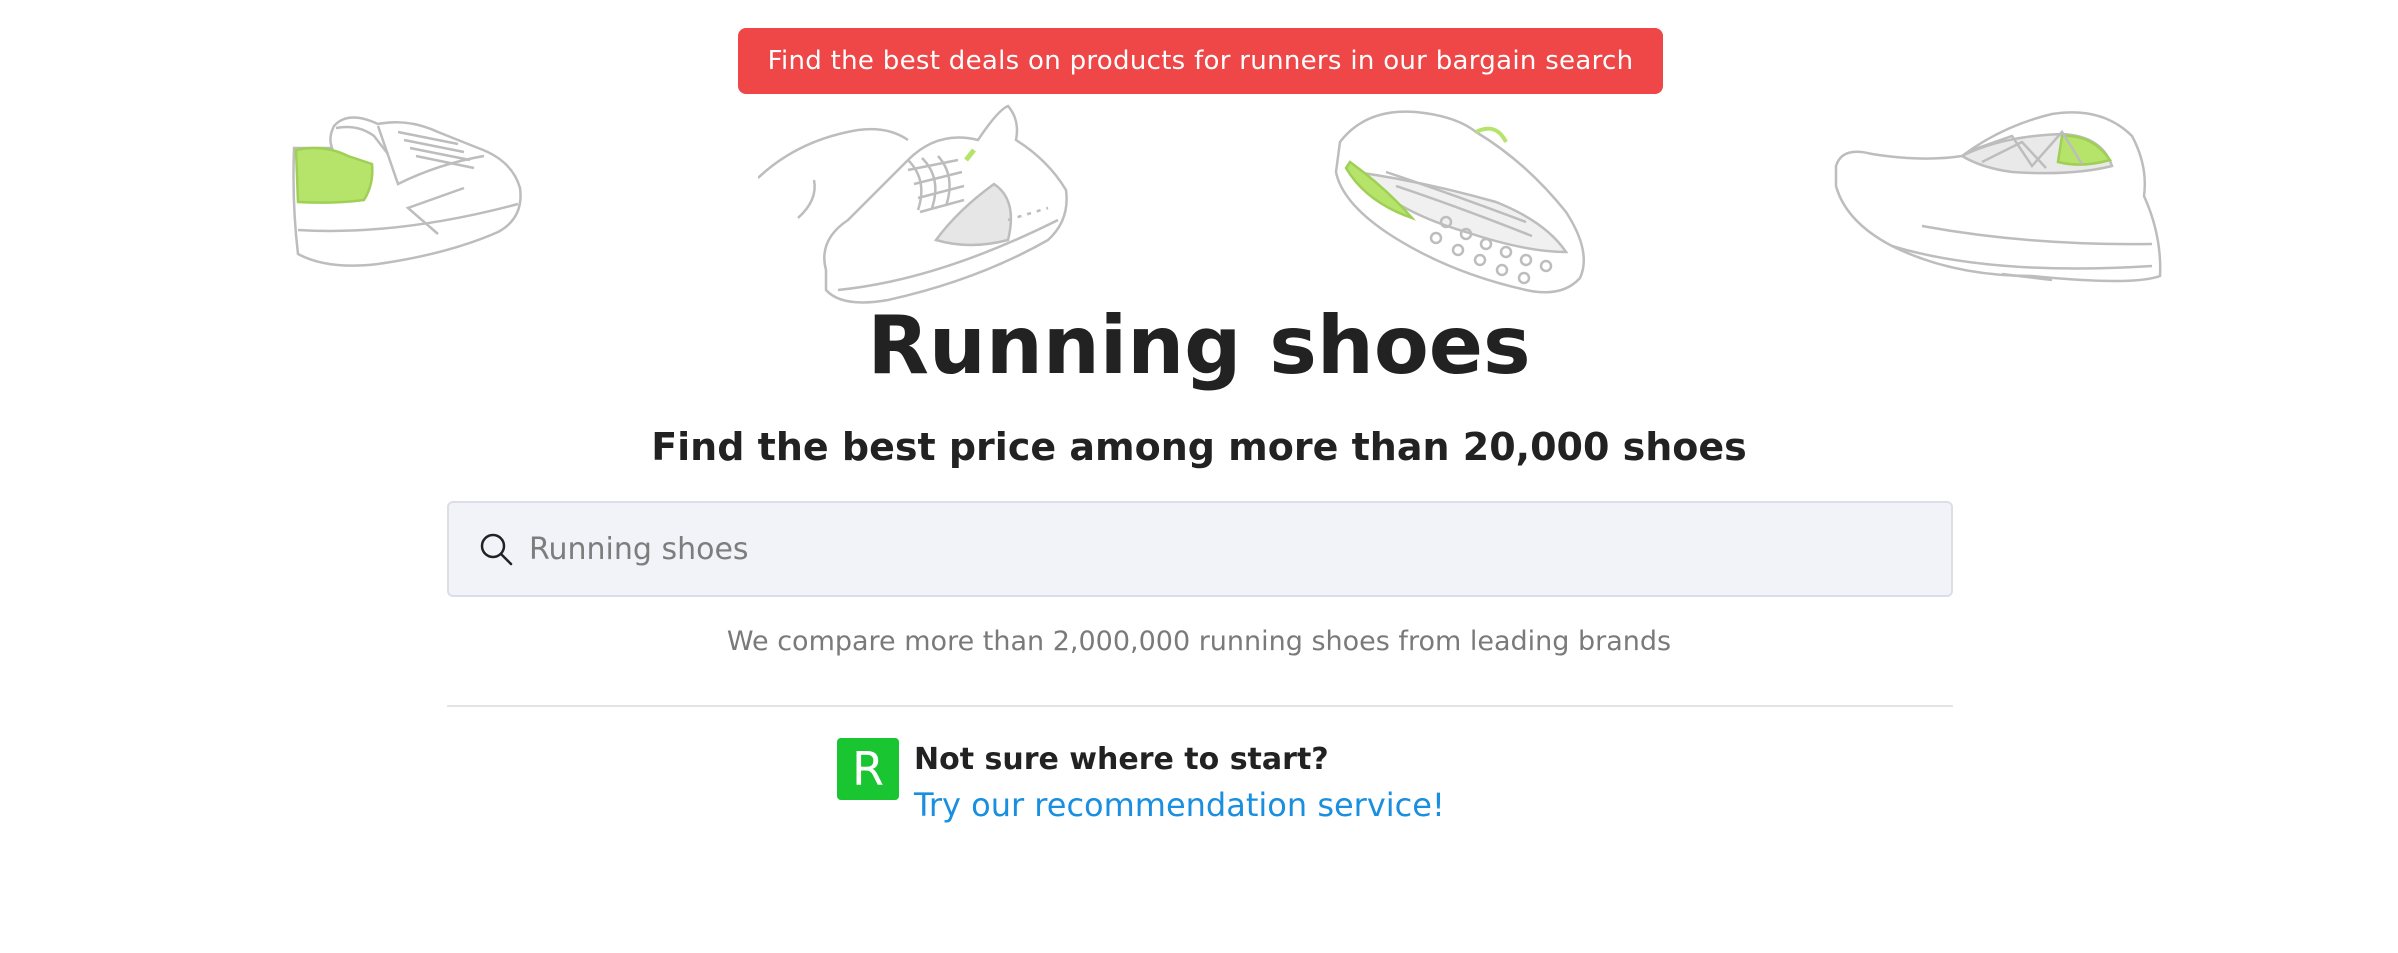 The width and height of the screenshot is (2398, 953). I want to click on running-shoe-side-icon, so click(1997, 201).